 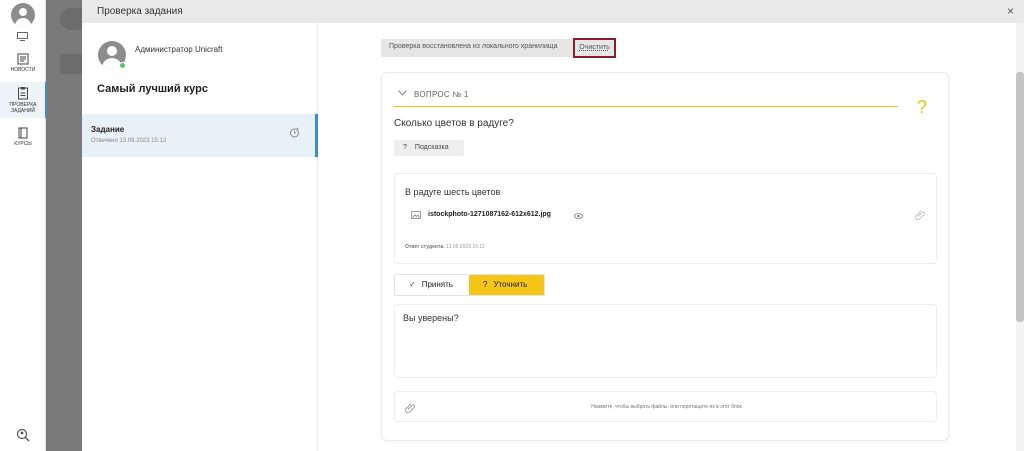 What do you see at coordinates (646, 96) in the screenshot?
I see `question-header: ВОПРОС № 1` at bounding box center [646, 96].